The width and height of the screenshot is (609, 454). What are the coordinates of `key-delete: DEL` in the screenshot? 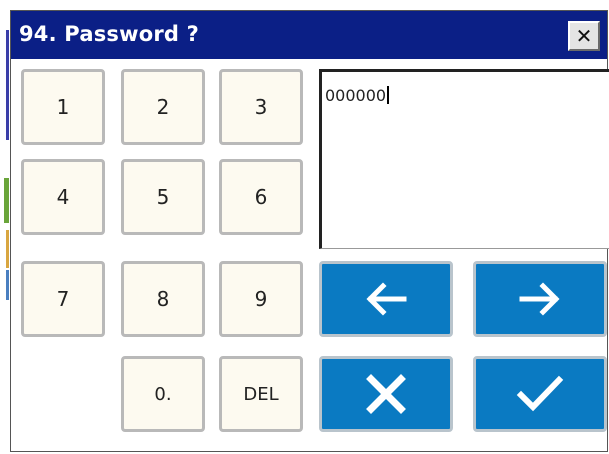 It's located at (261, 394).